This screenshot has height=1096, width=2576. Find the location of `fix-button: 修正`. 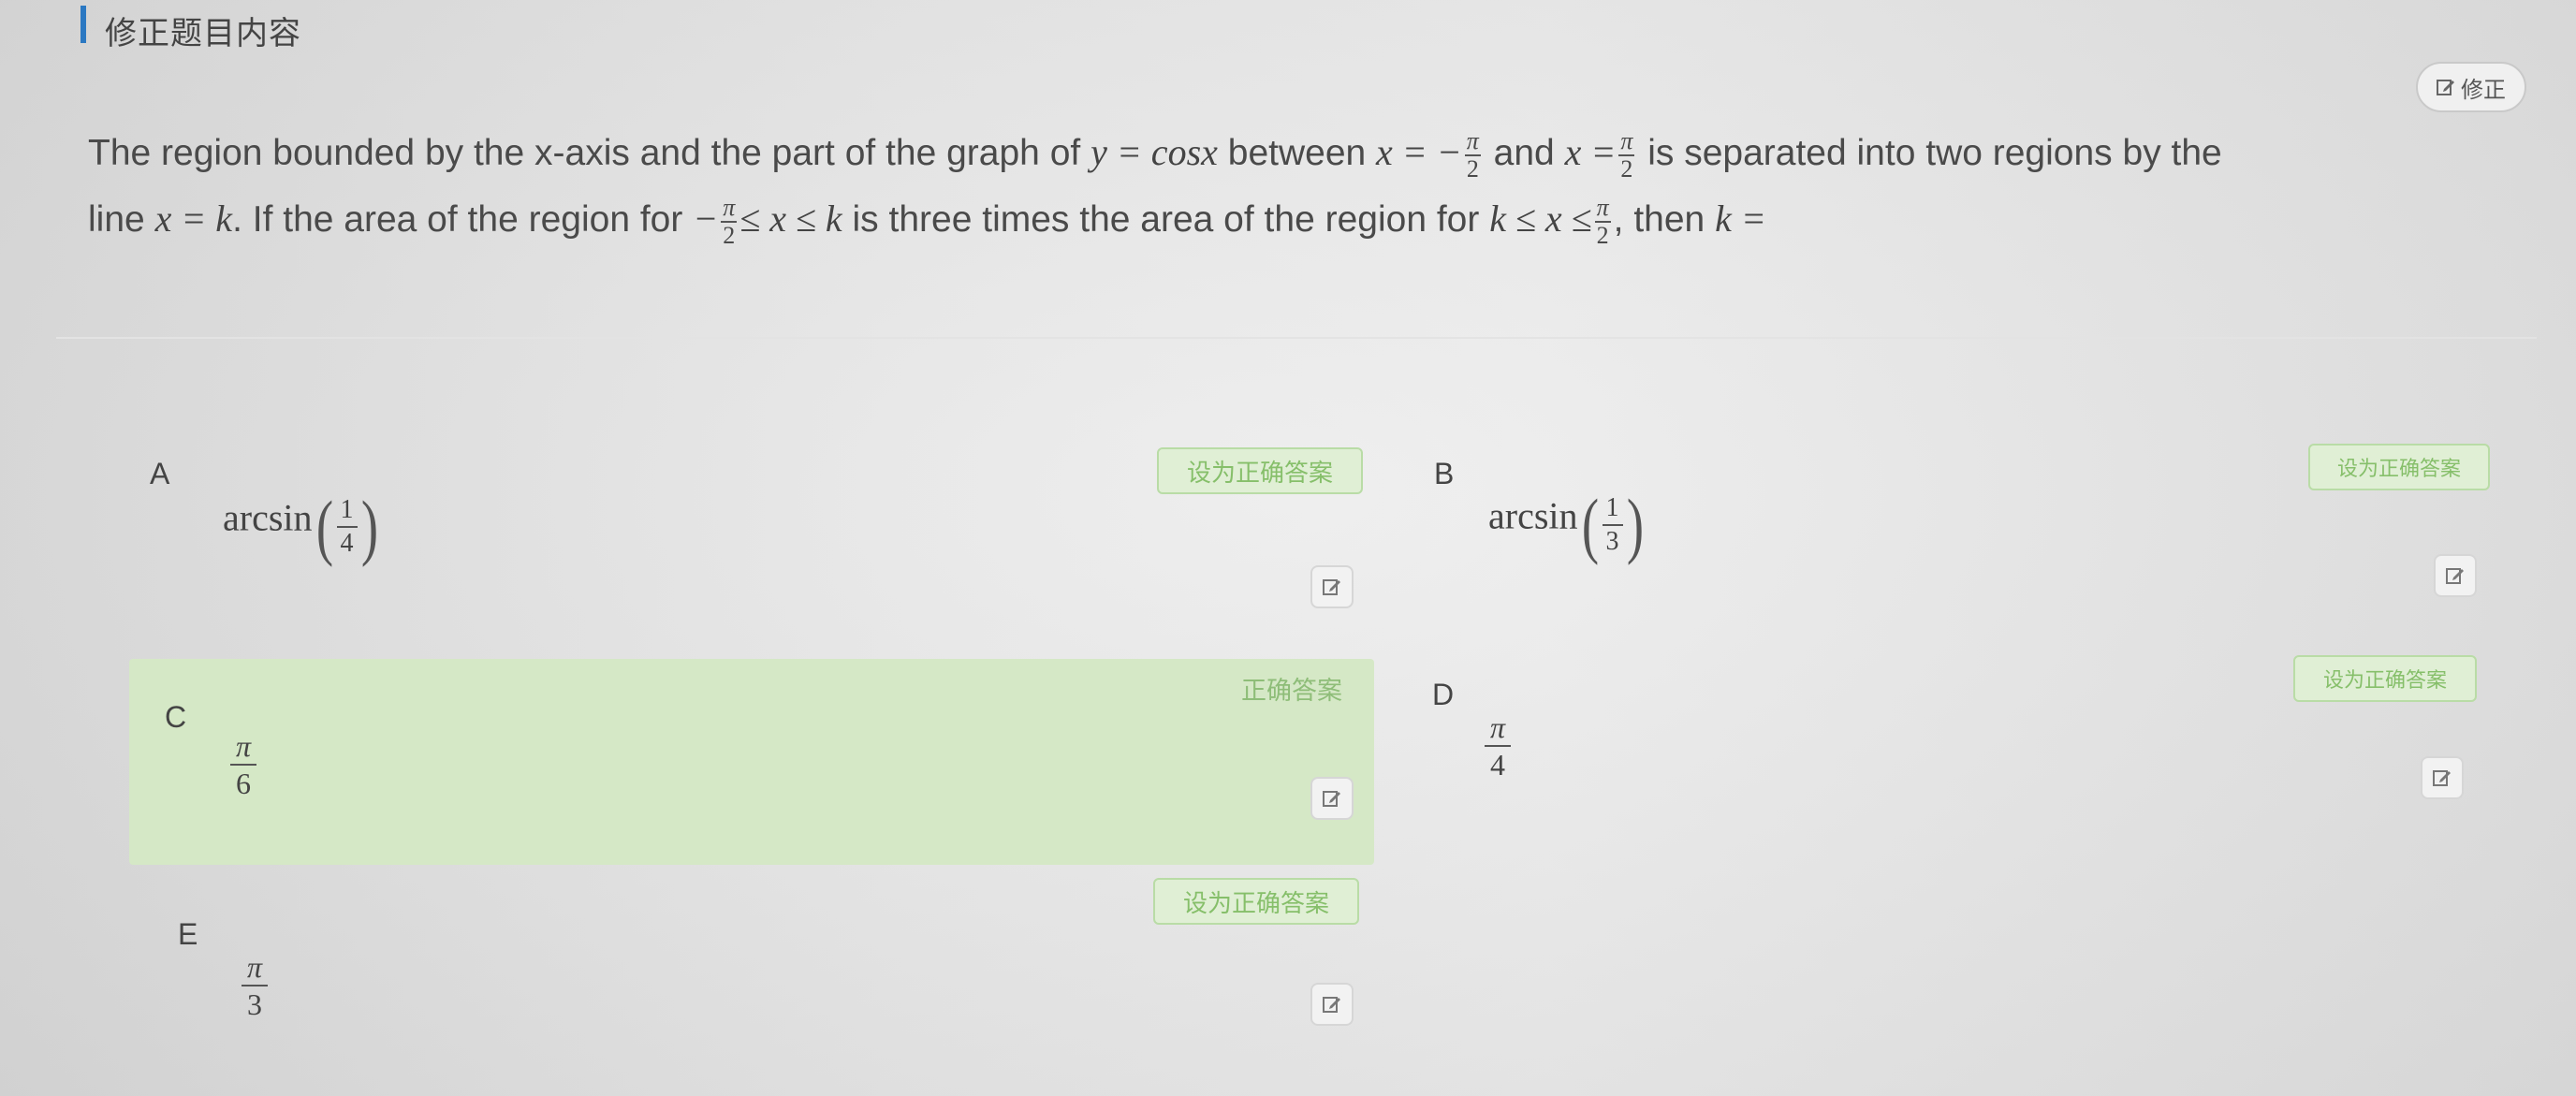

fix-button: 修正 is located at coordinates (2471, 87).